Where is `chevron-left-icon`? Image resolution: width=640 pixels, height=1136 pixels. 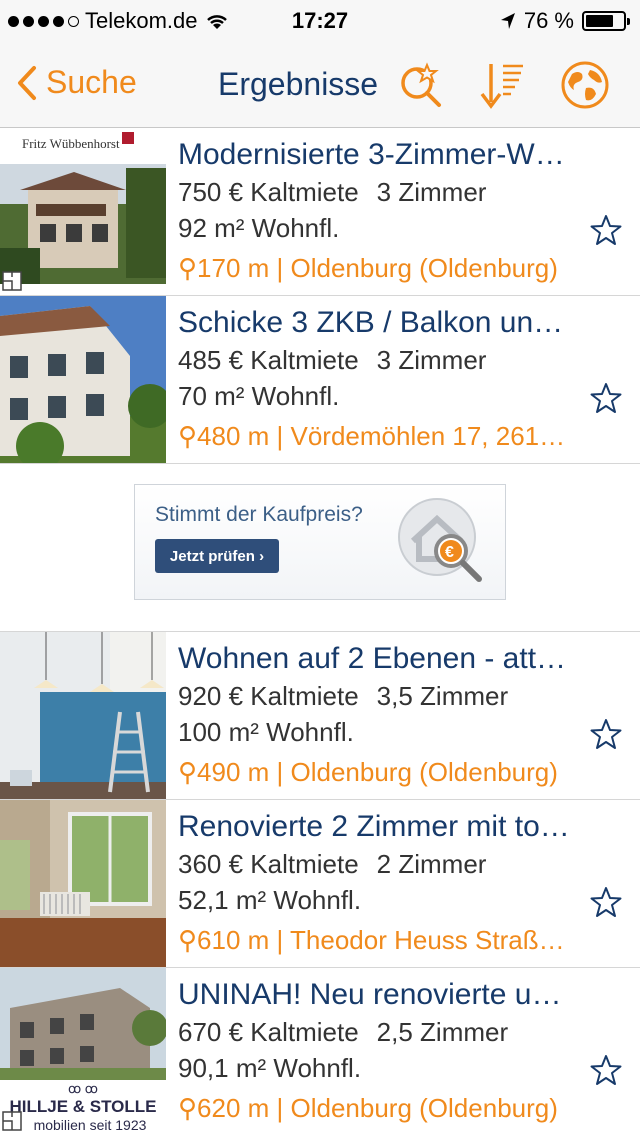 chevron-left-icon is located at coordinates (27, 82).